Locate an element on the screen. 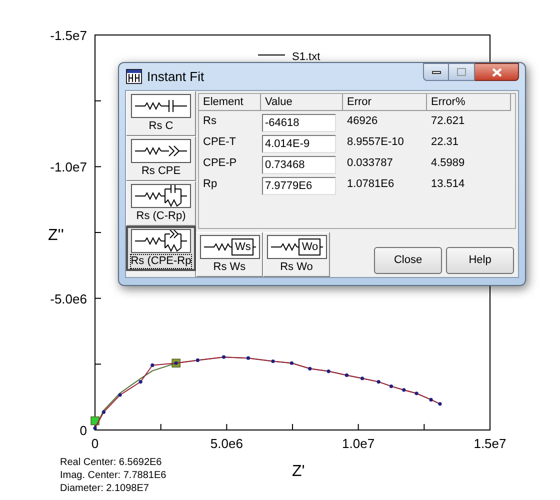 The width and height of the screenshot is (560, 500). x-tick-label: 0 is located at coordinates (95, 443).